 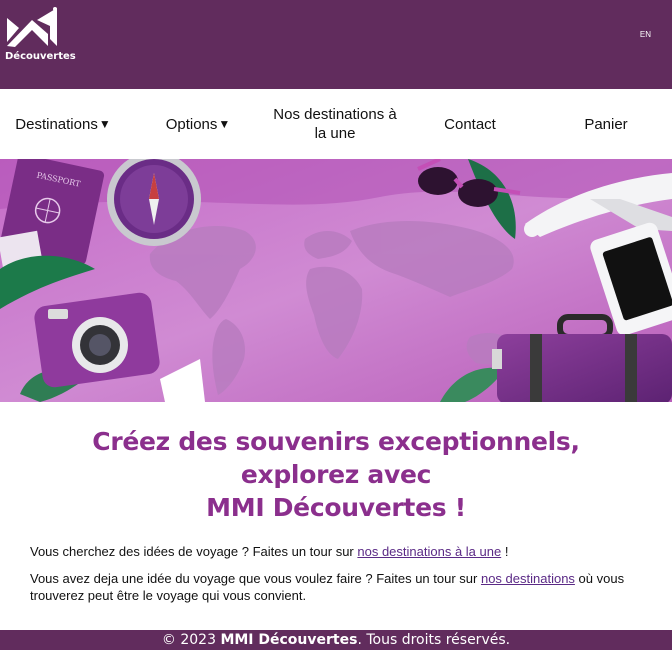 I want to click on footer-brand: MMI Découvertes, so click(x=289, y=640).